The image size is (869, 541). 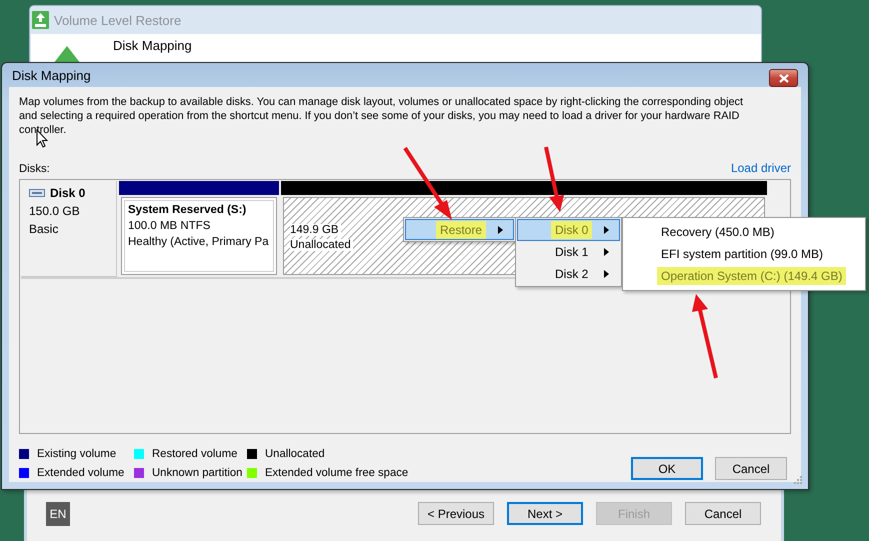 What do you see at coordinates (34, 169) in the screenshot?
I see `disks-label: Disks:` at bounding box center [34, 169].